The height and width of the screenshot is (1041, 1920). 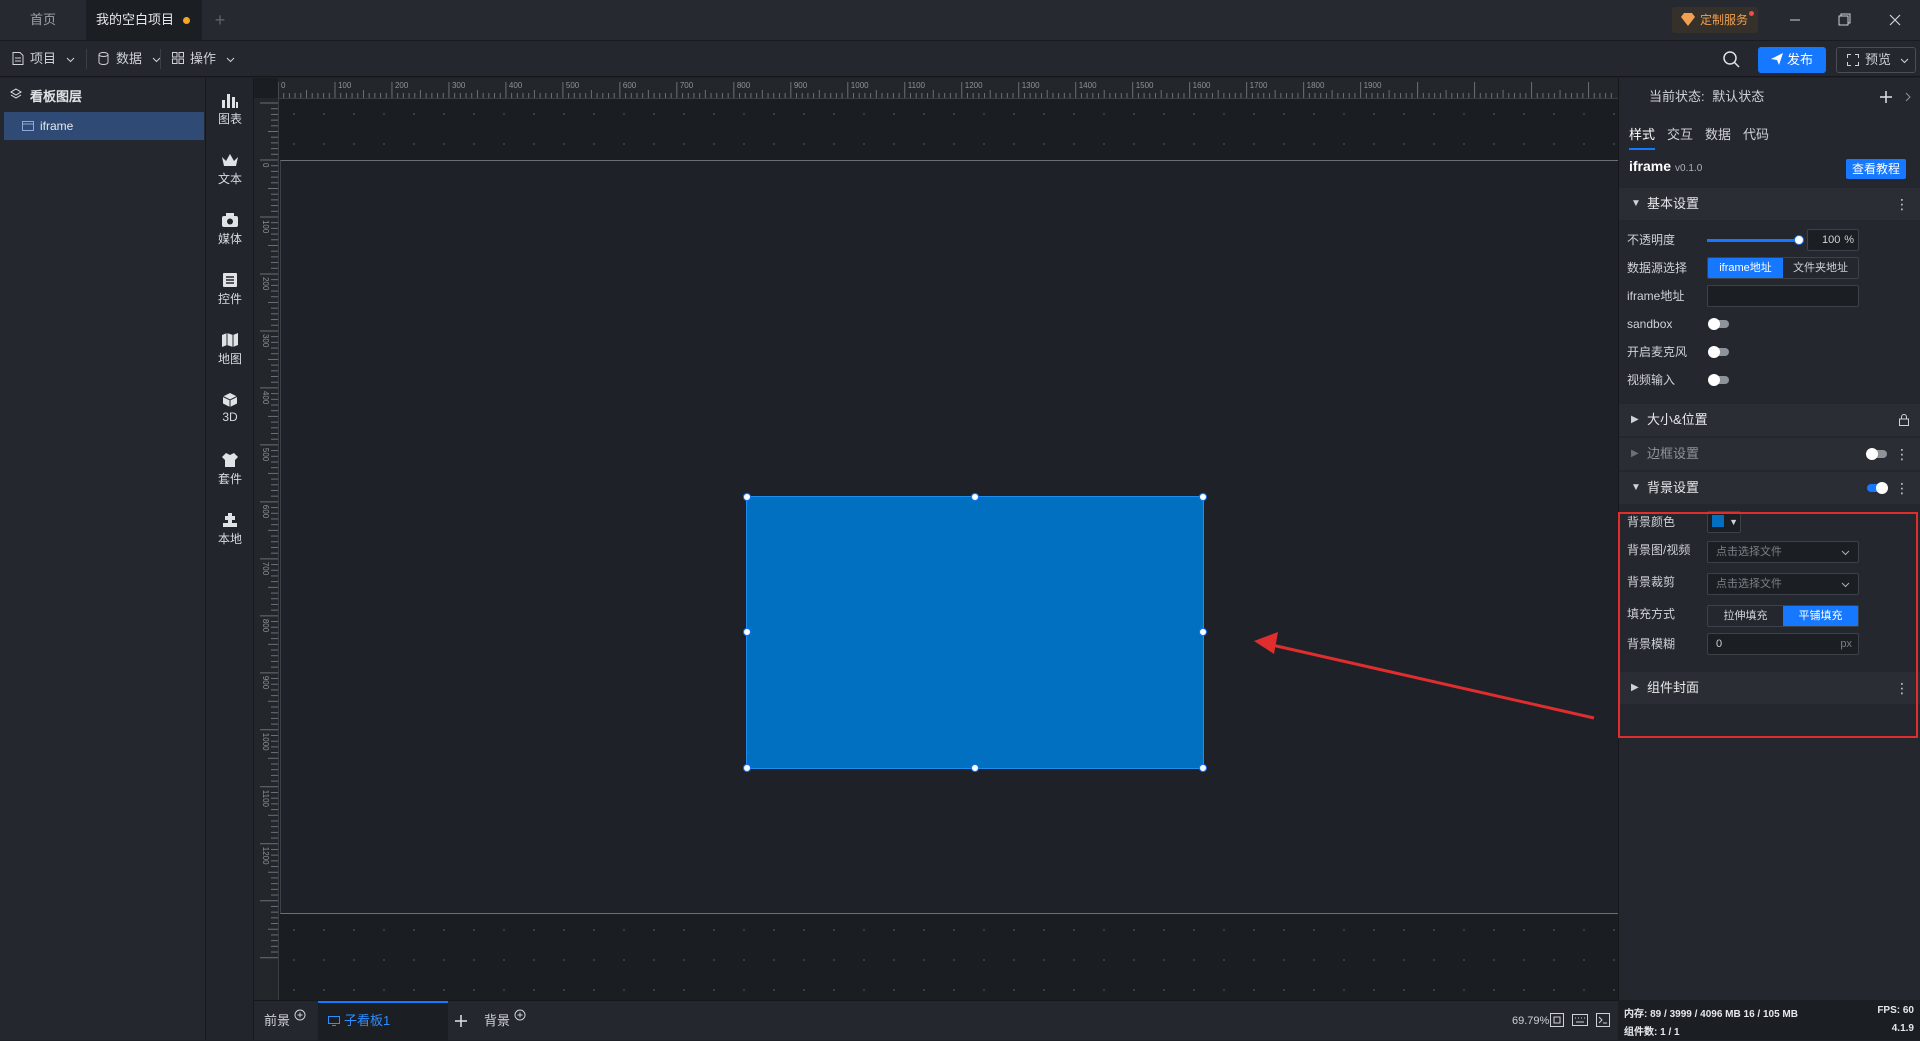 What do you see at coordinates (230, 232) in the screenshot?
I see `component-media: 媒体` at bounding box center [230, 232].